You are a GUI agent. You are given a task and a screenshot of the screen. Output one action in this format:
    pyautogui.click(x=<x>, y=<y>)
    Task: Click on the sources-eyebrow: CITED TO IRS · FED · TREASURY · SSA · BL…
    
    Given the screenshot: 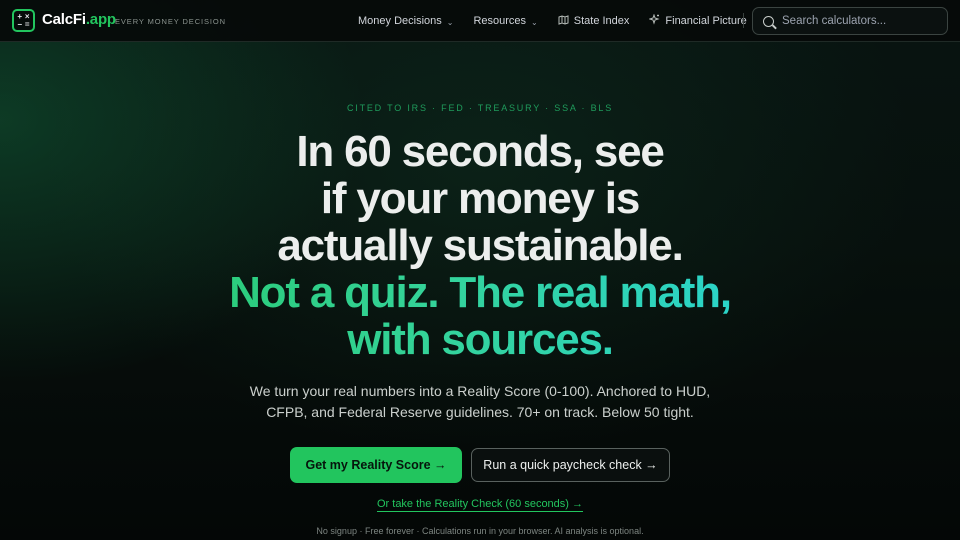 What is the action you would take?
    pyautogui.click(x=479, y=108)
    